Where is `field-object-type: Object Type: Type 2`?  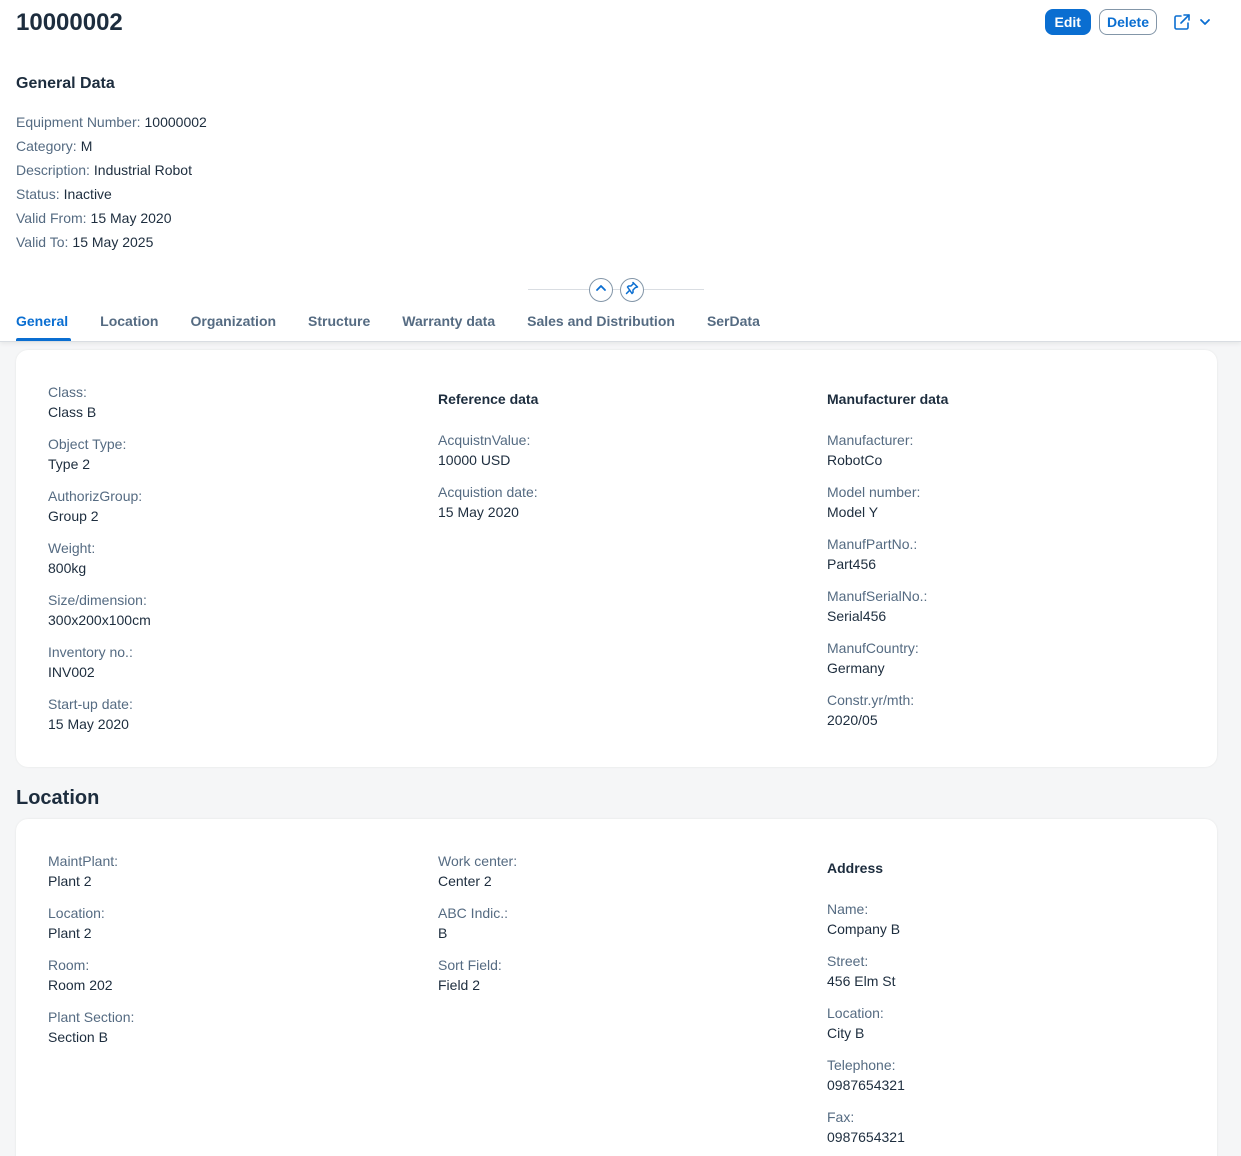
field-object-type: Object Type: Type 2 is located at coordinates (208, 454).